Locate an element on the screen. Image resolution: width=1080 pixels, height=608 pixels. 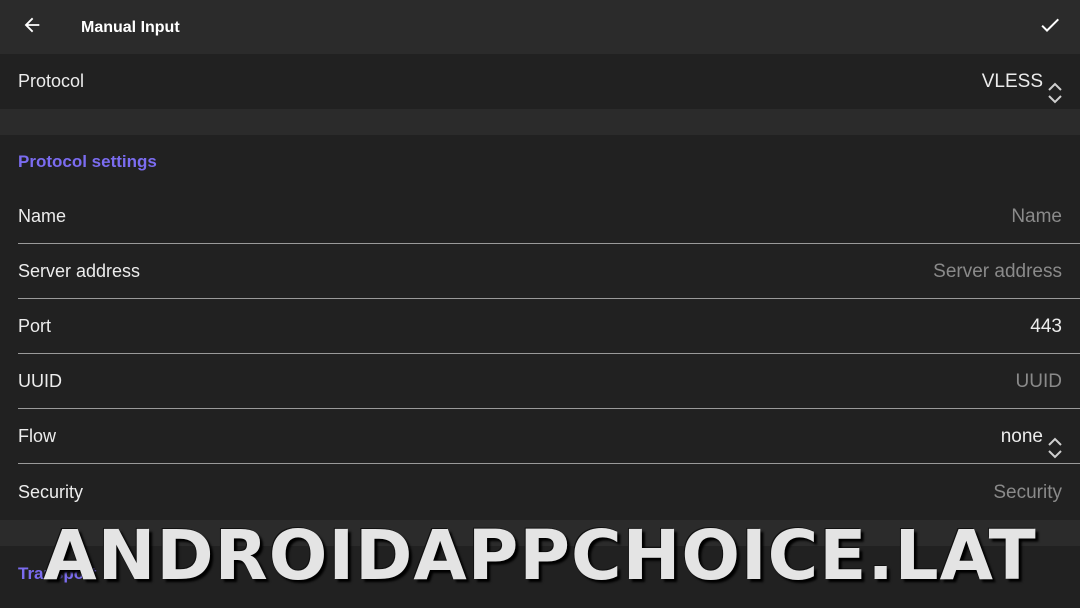
server-address-field: Server address is located at coordinates (997, 271).